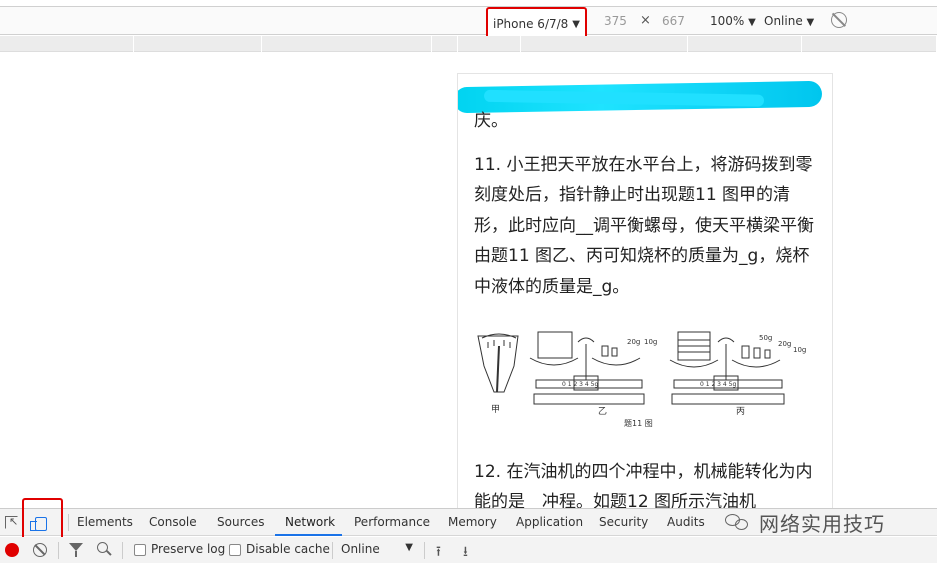 The width and height of the screenshot is (937, 563). Describe the element at coordinates (11, 522) in the screenshot. I see `inspect-element-icon` at that location.